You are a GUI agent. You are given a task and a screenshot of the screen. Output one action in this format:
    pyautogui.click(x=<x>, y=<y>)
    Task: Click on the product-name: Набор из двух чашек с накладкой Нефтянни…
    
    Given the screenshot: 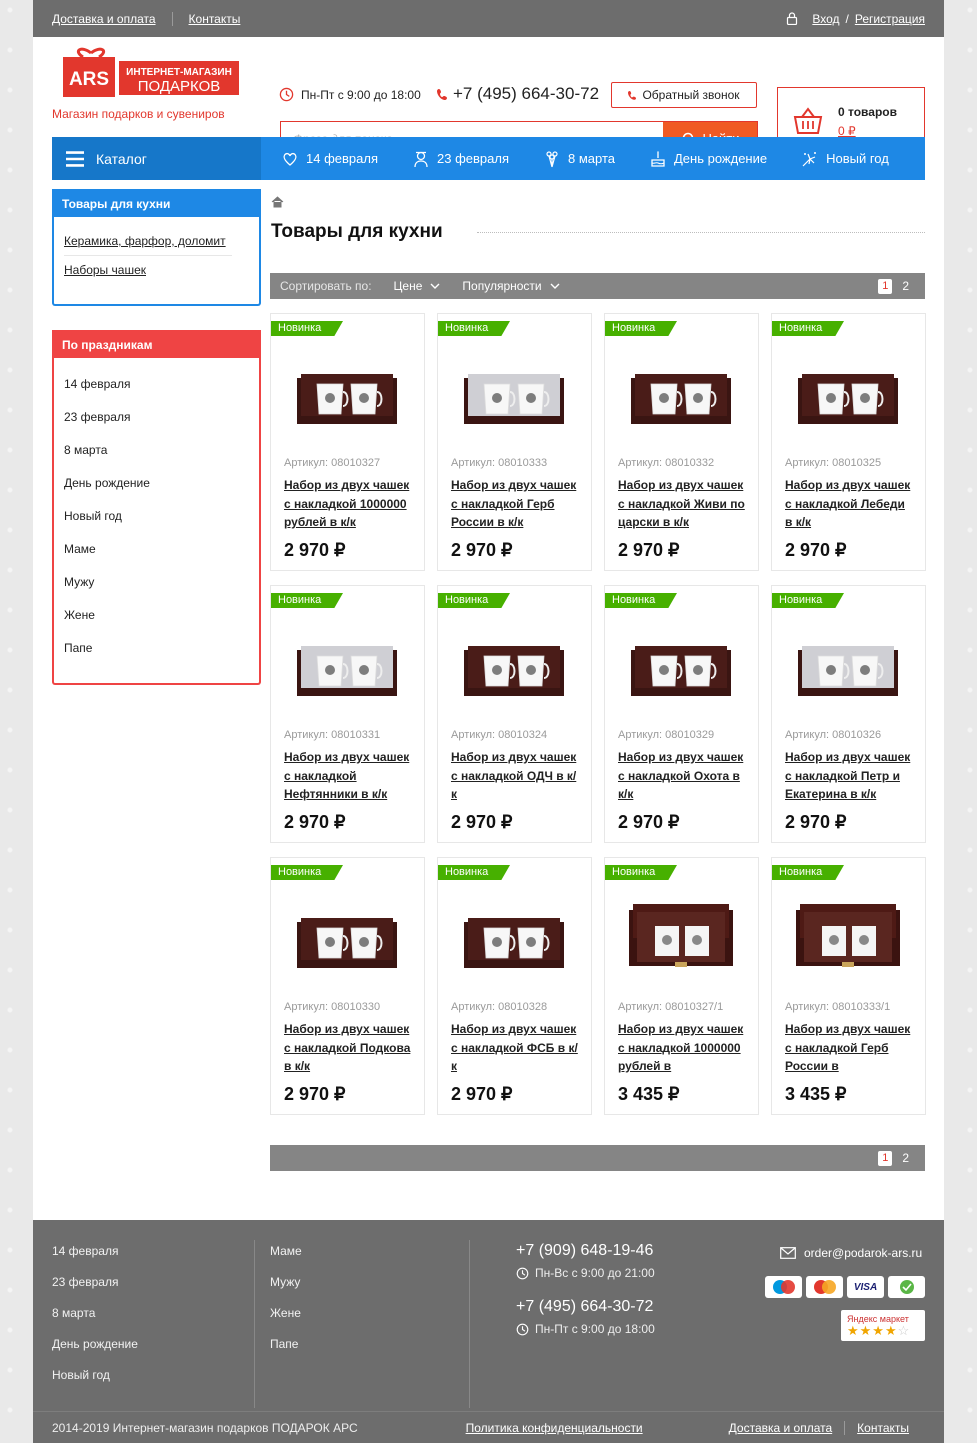 What is the action you would take?
    pyautogui.click(x=349, y=776)
    